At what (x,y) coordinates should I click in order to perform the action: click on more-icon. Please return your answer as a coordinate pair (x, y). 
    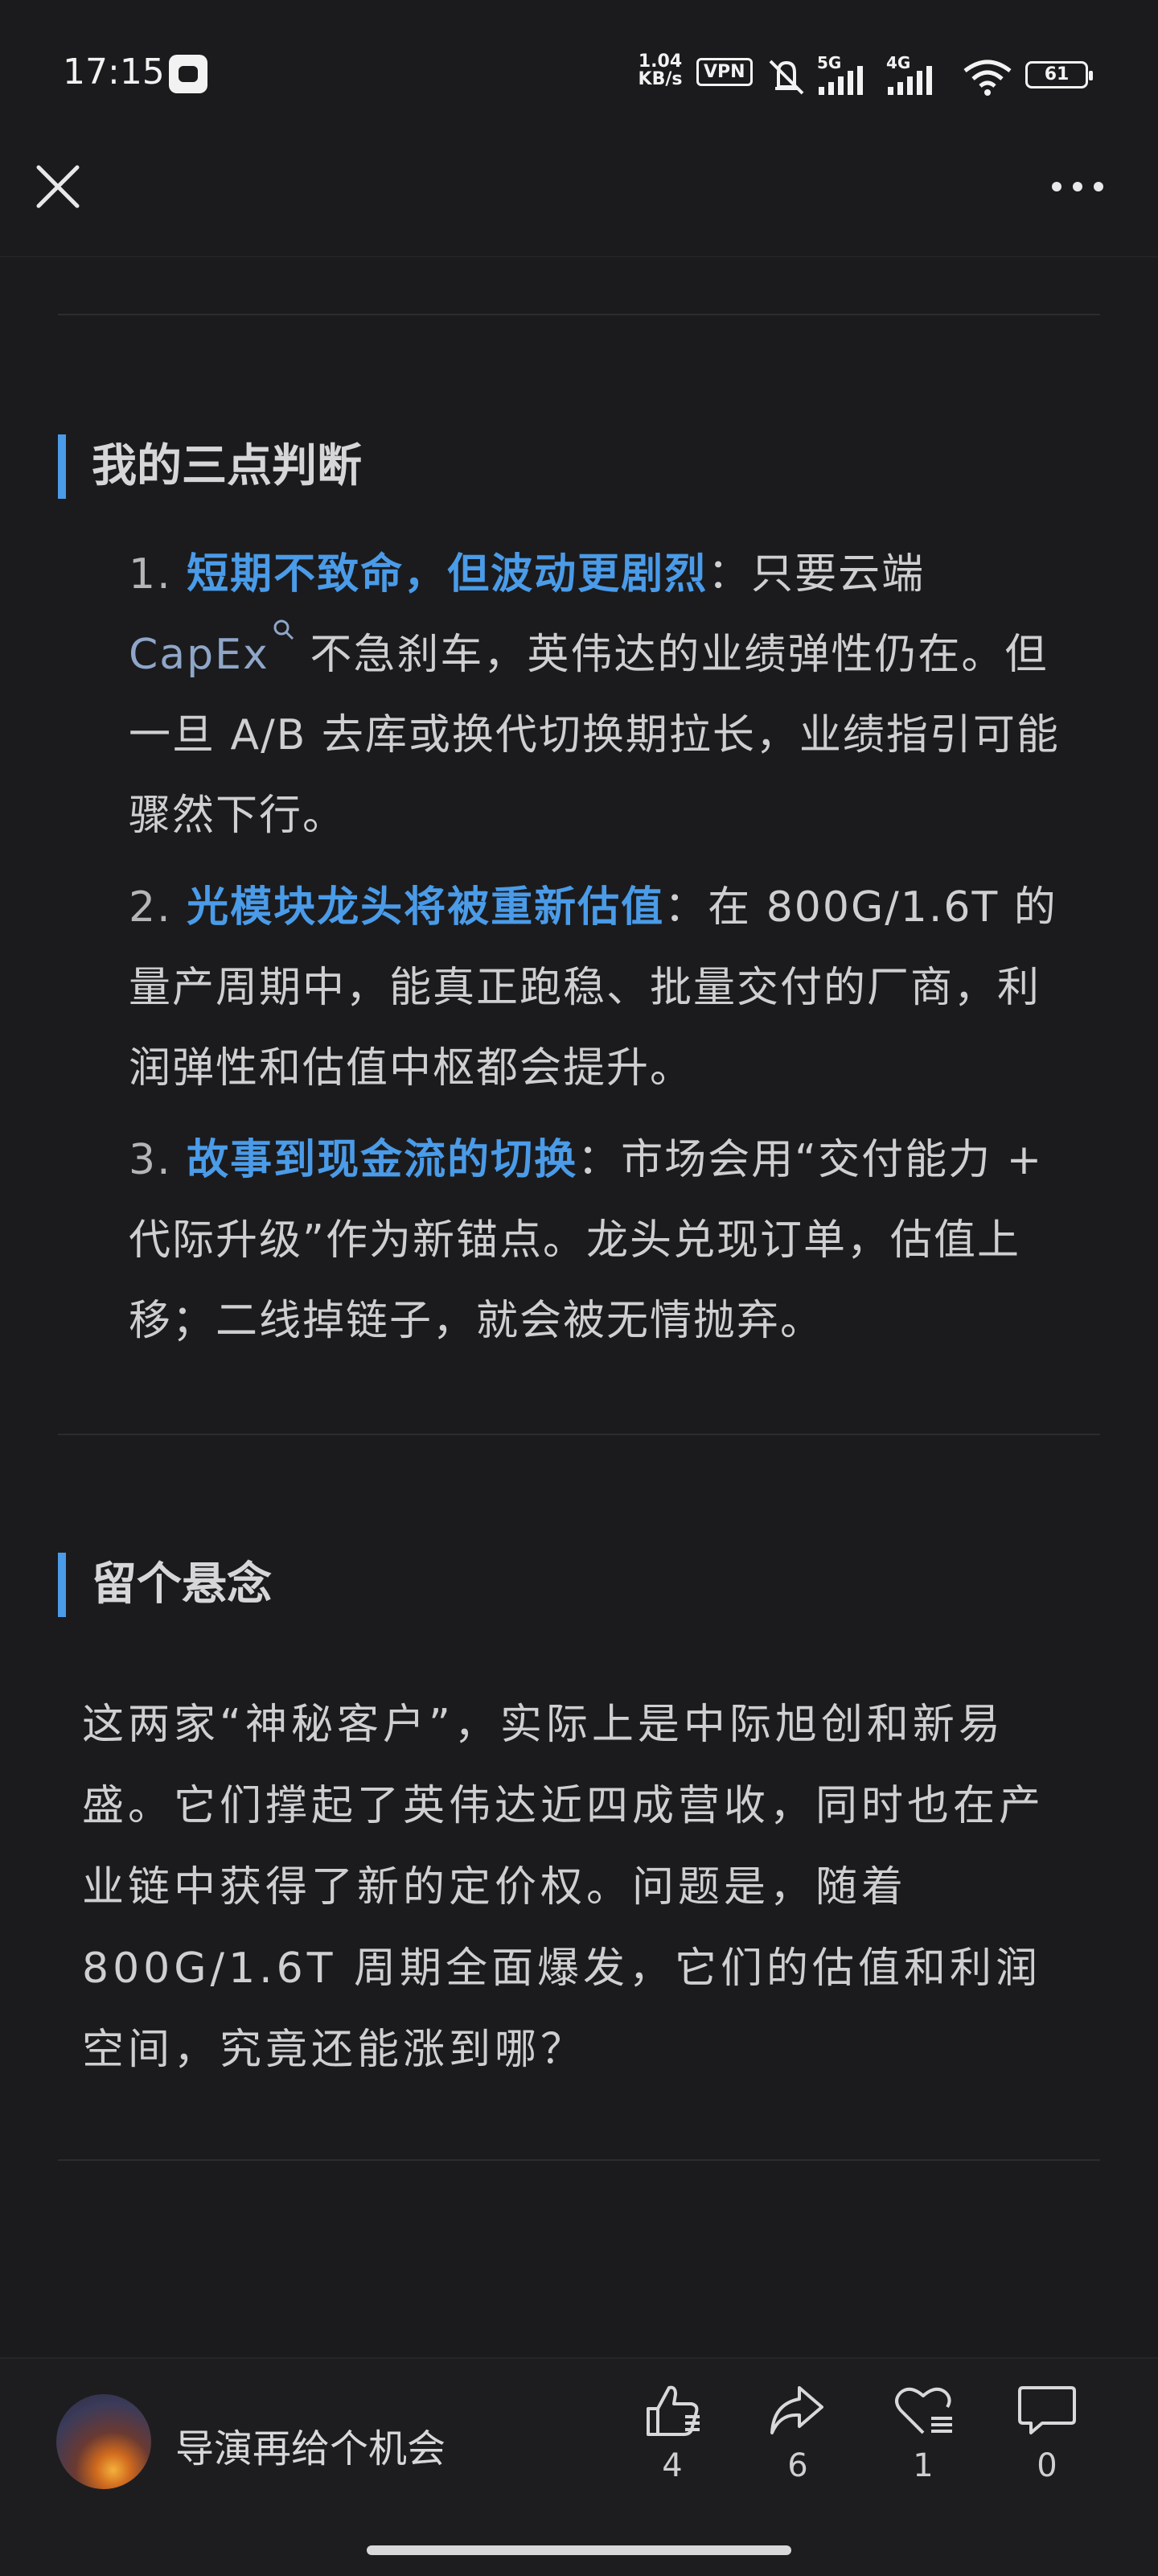
    Looking at the image, I should click on (1077, 186).